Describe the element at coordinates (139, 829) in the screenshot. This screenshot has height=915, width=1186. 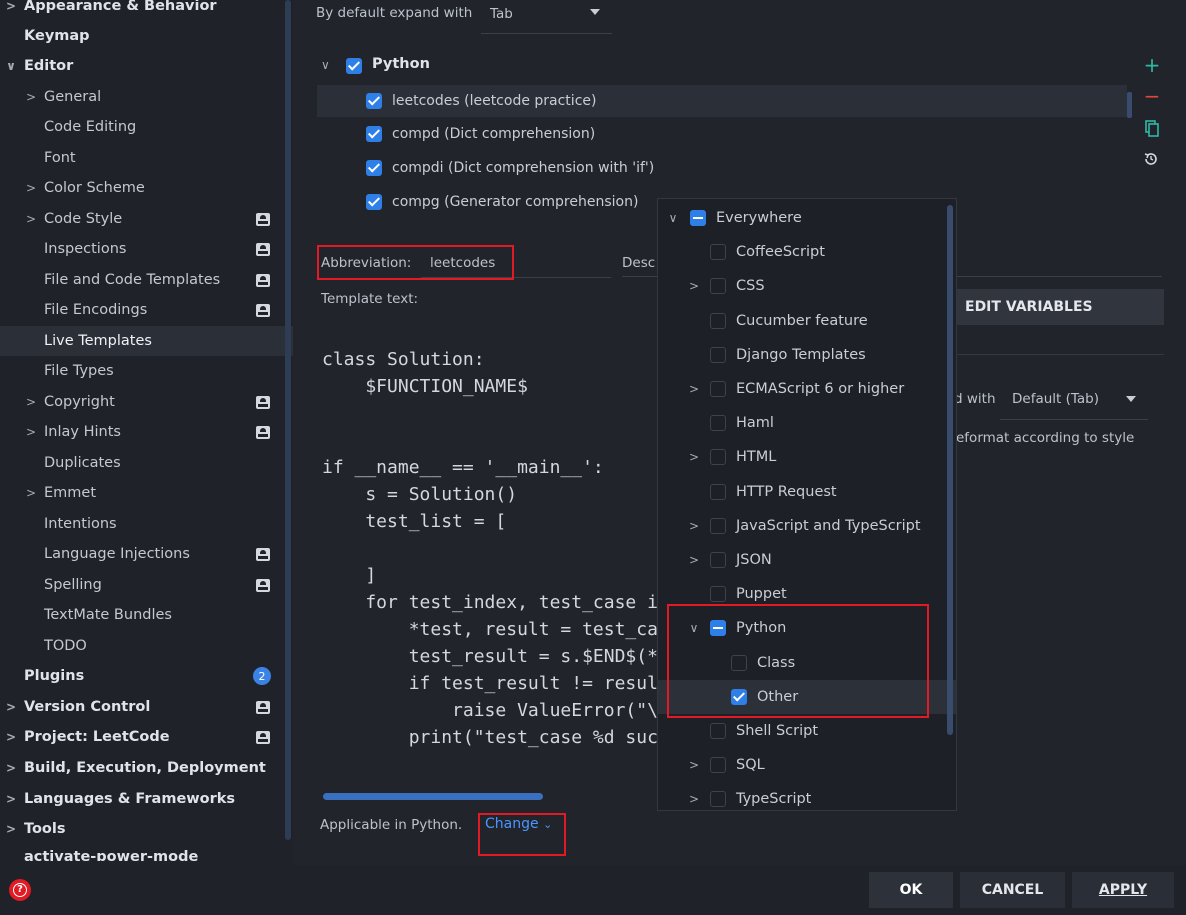
I see `tree-item-tools: > Tools` at that location.